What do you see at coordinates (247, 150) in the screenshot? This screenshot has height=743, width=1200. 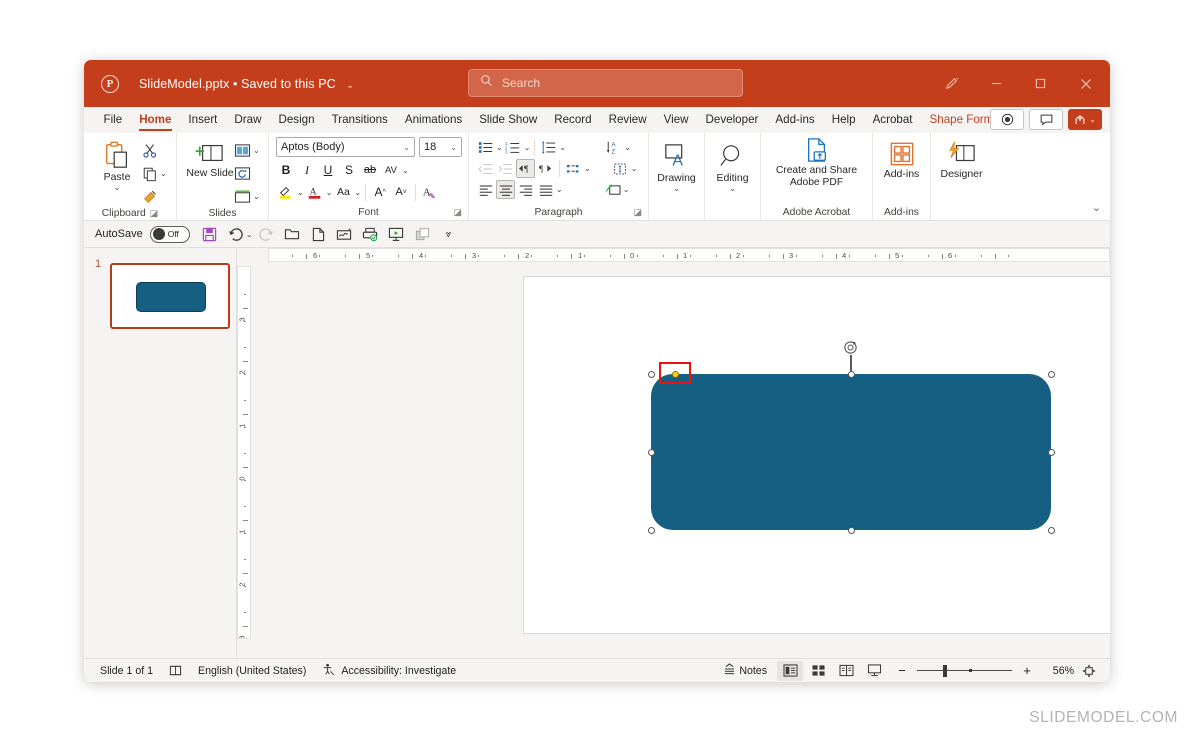 I see `layout-button: ⌄` at bounding box center [247, 150].